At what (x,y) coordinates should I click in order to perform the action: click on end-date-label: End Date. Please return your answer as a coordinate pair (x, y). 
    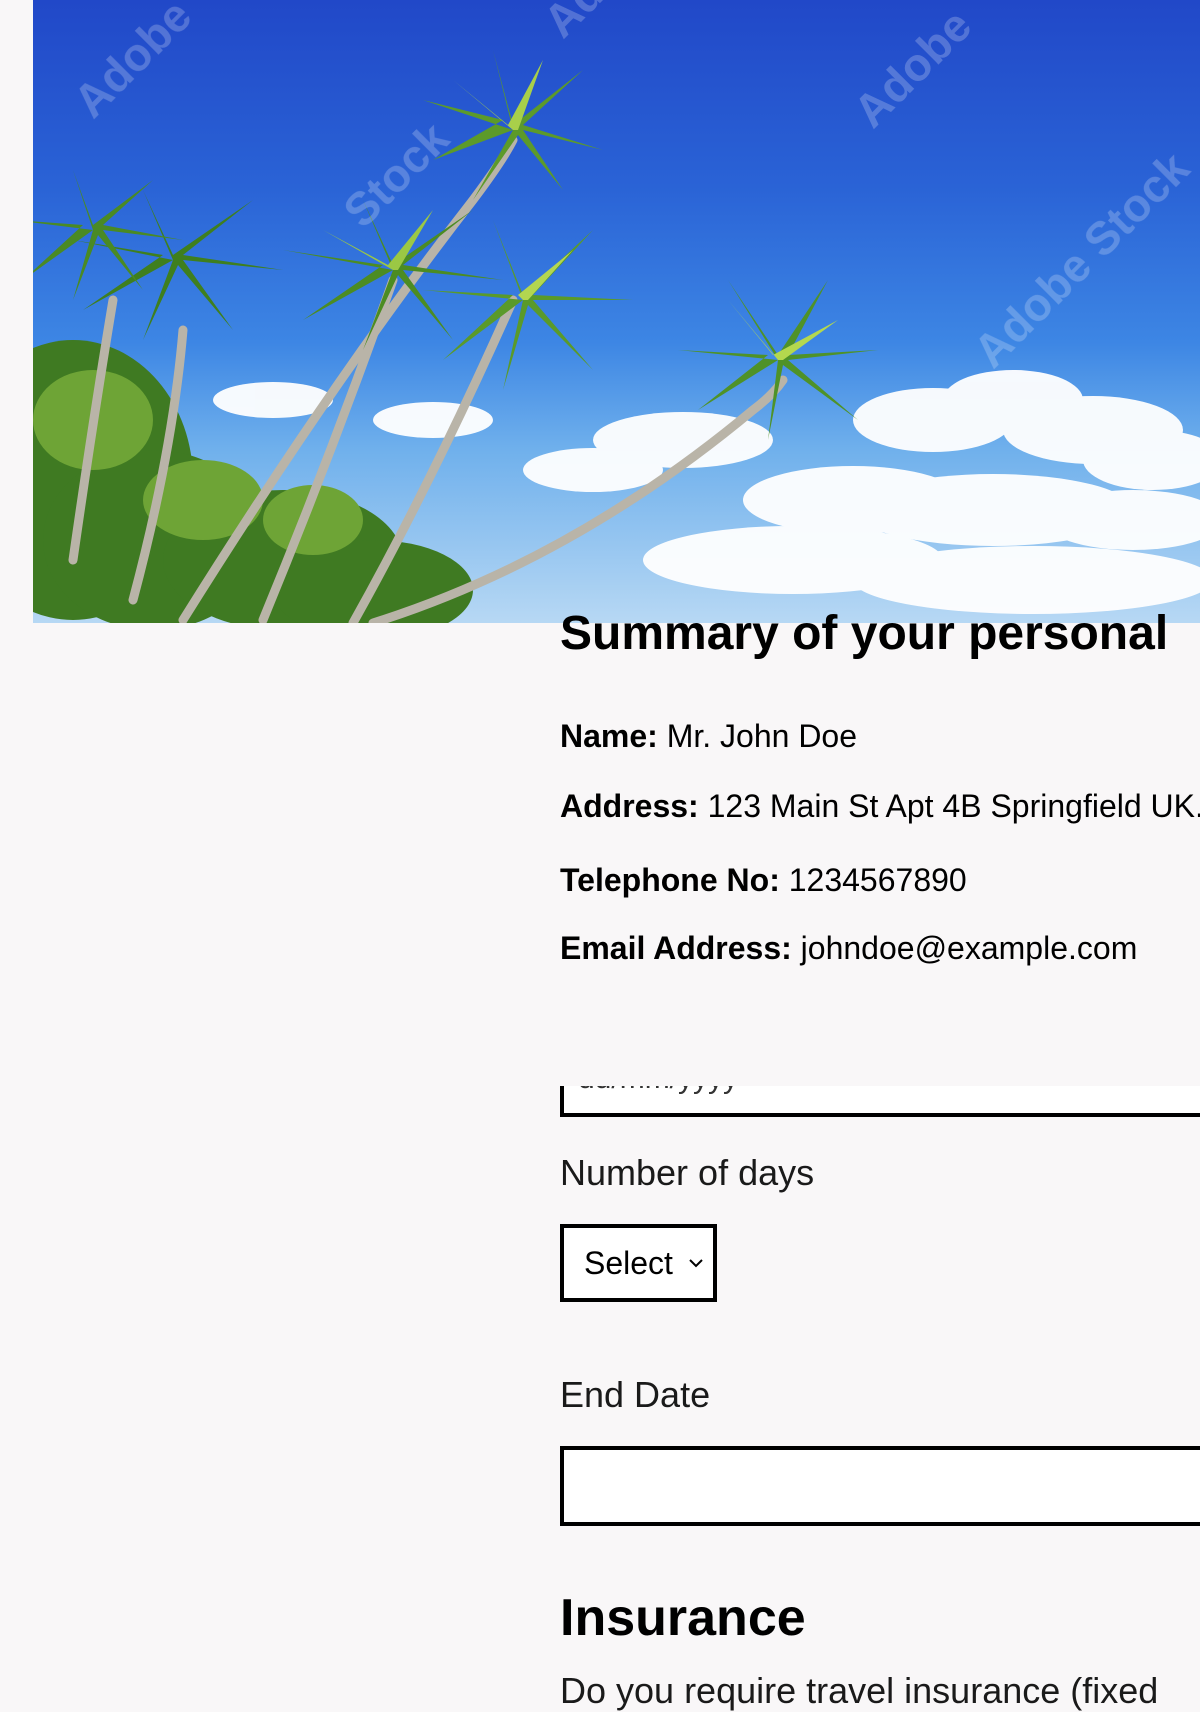
    Looking at the image, I should click on (635, 1394).